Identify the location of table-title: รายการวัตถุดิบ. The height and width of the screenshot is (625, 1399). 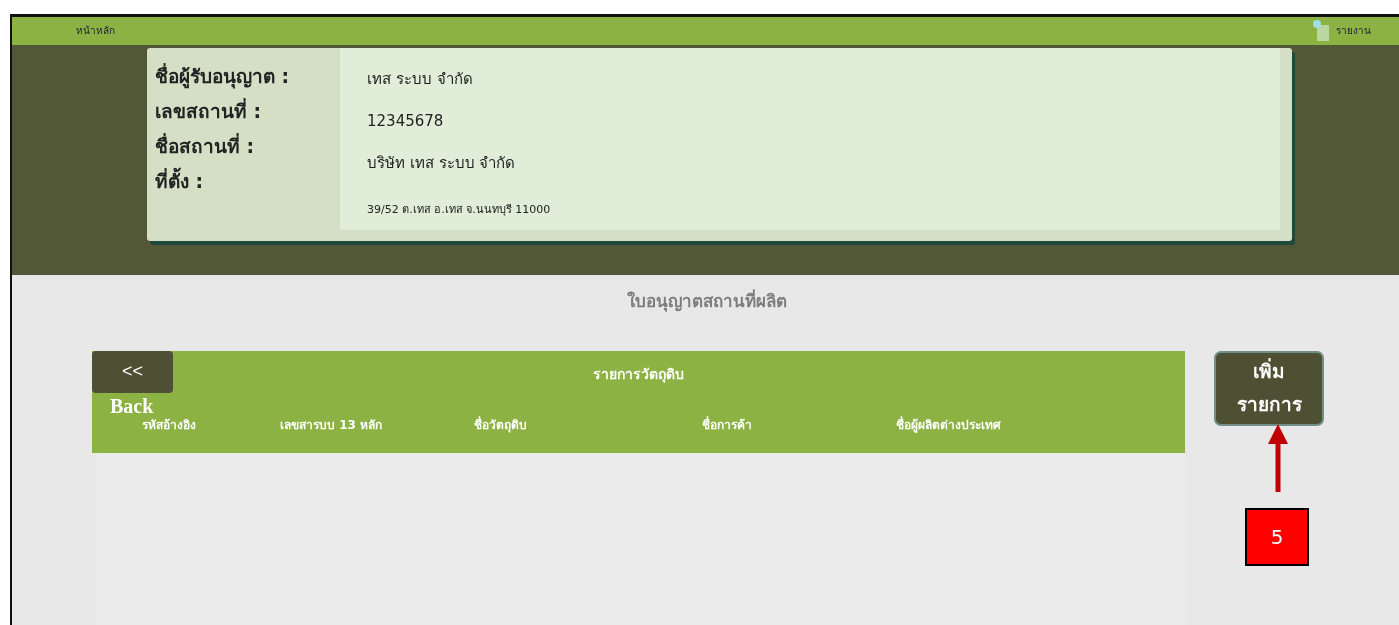
(638, 375).